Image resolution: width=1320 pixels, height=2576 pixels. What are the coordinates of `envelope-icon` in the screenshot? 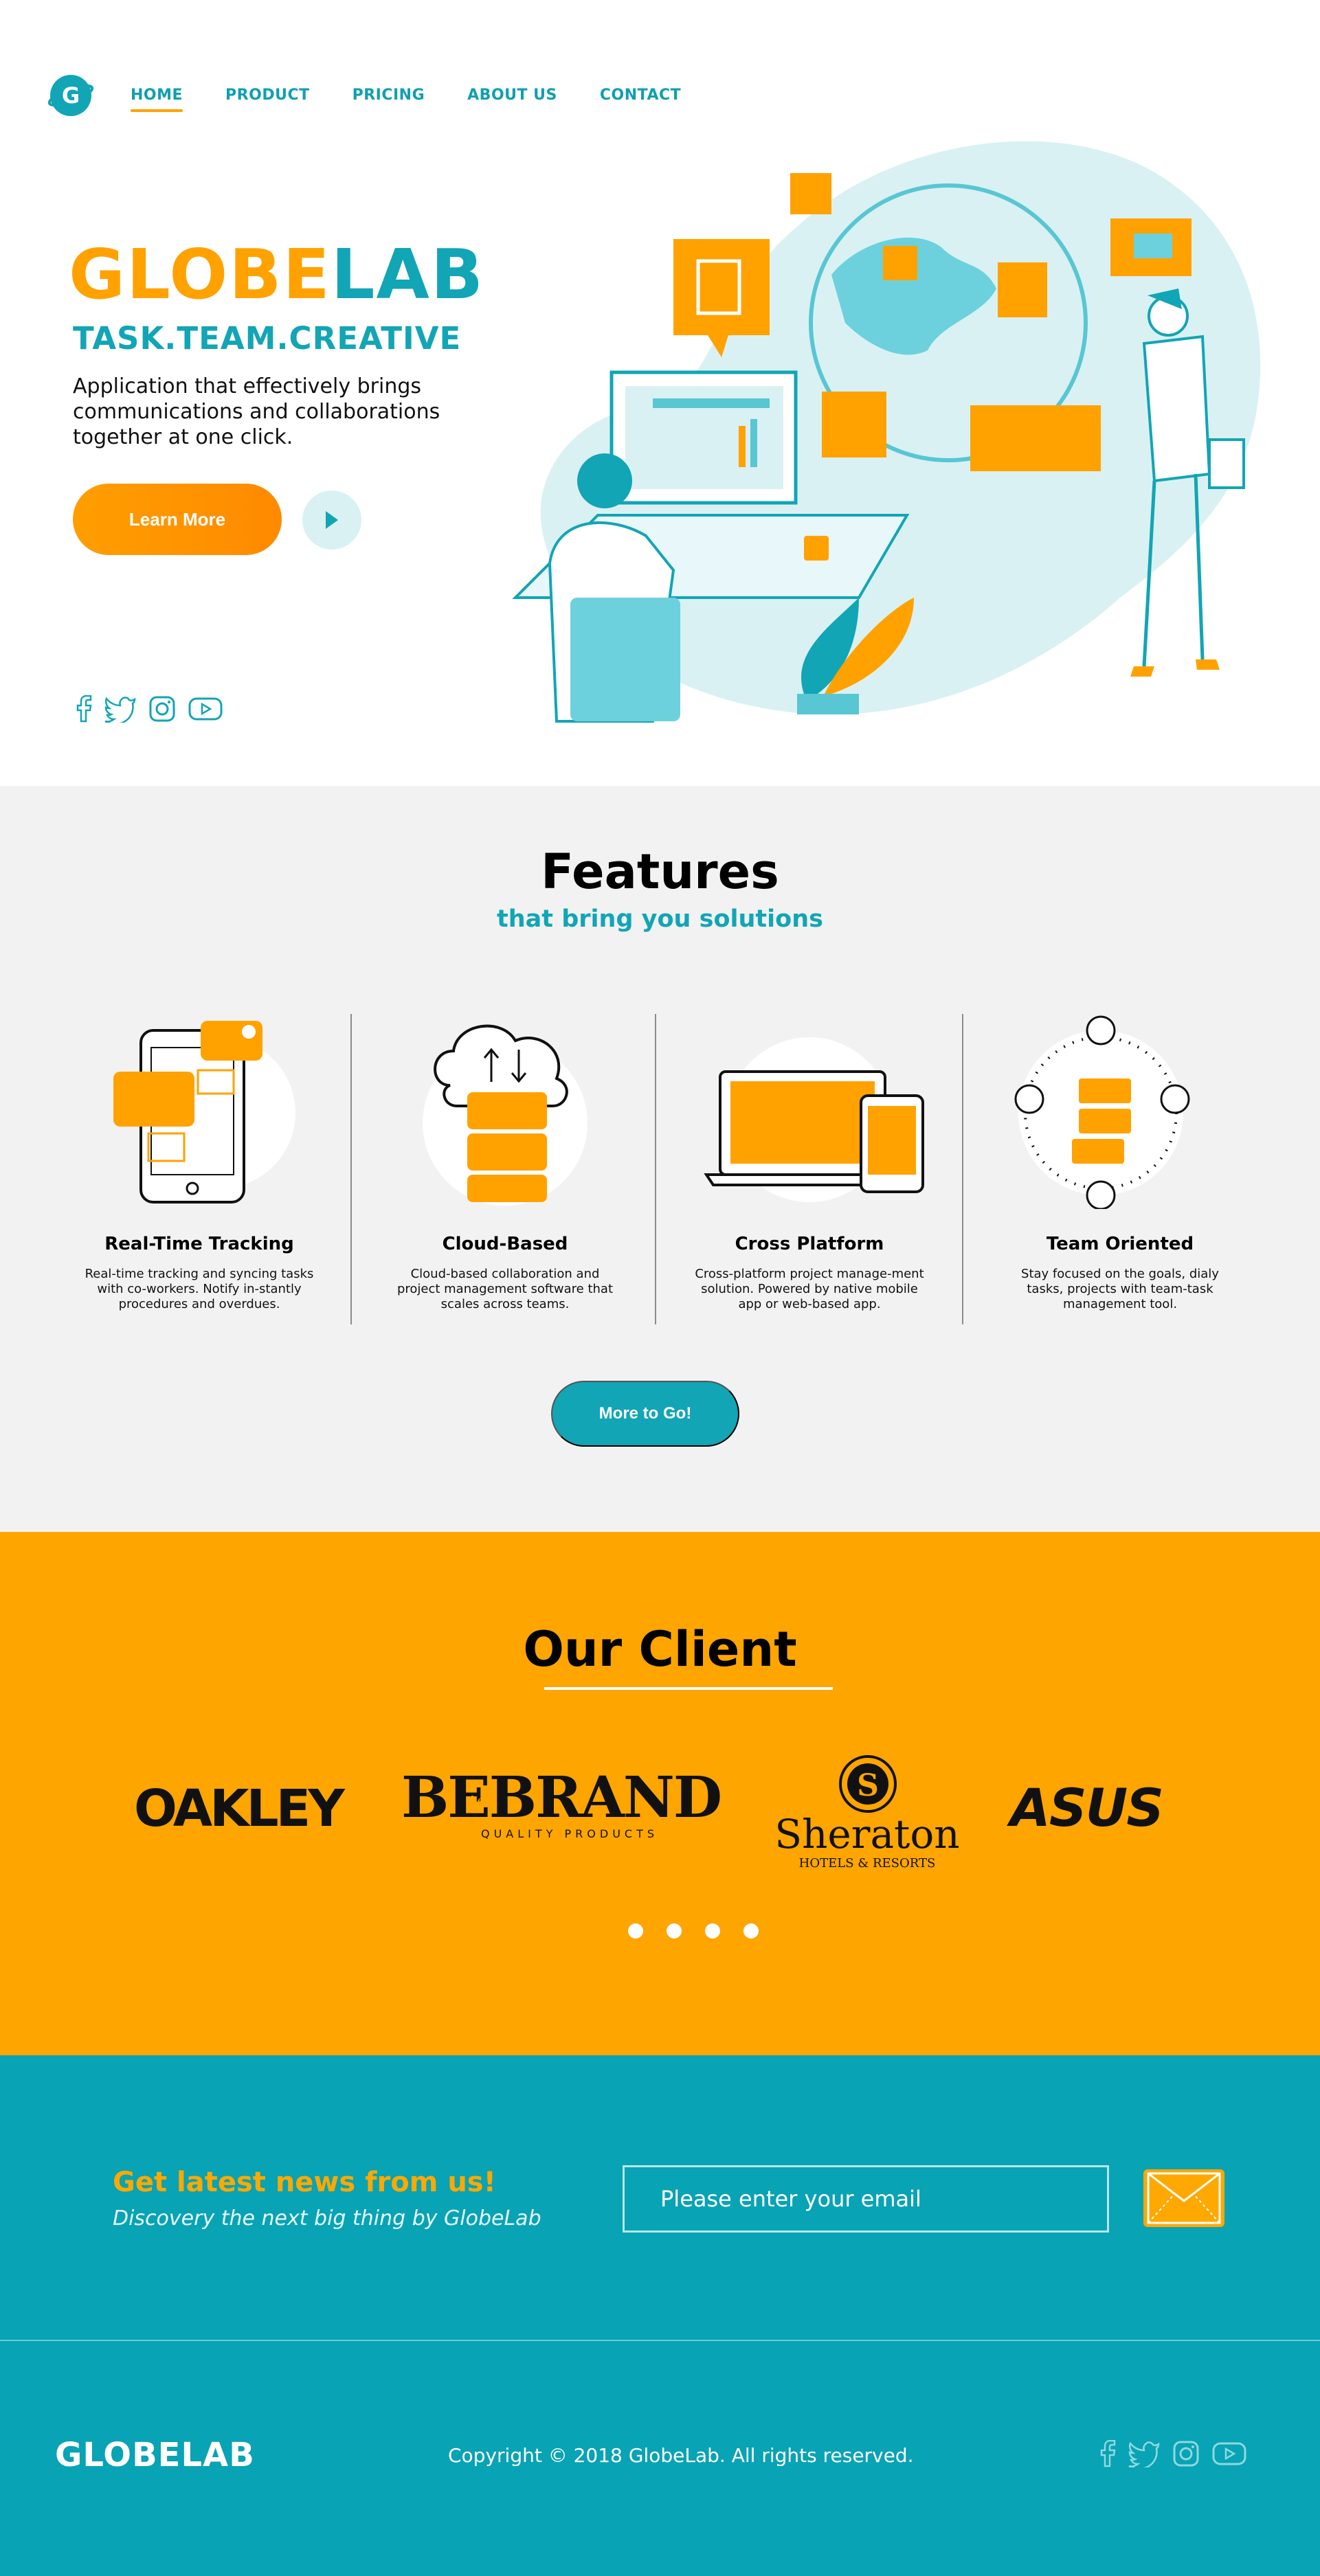 It's located at (1184, 2198).